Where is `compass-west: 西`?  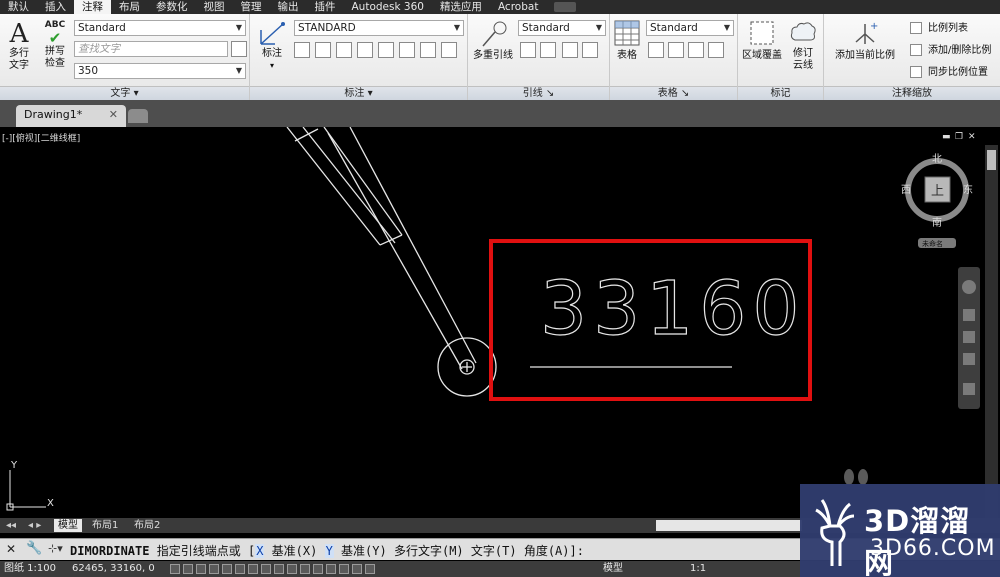 compass-west: 西 is located at coordinates (906, 190).